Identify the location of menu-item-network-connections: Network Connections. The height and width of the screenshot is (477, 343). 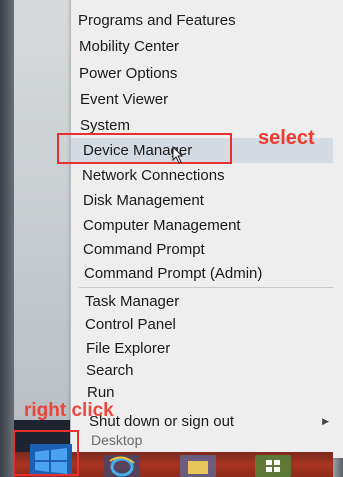
(202, 175).